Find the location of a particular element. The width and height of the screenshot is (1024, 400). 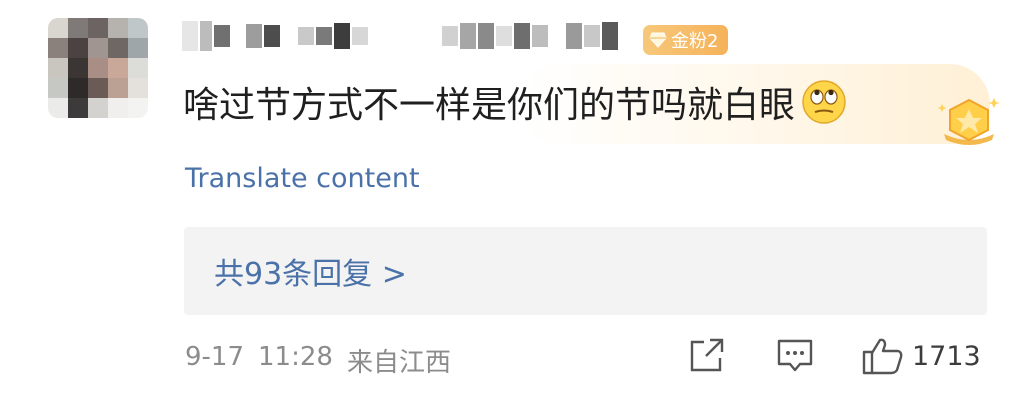

fan-badge-label: 金粉2 is located at coordinates (695, 41).